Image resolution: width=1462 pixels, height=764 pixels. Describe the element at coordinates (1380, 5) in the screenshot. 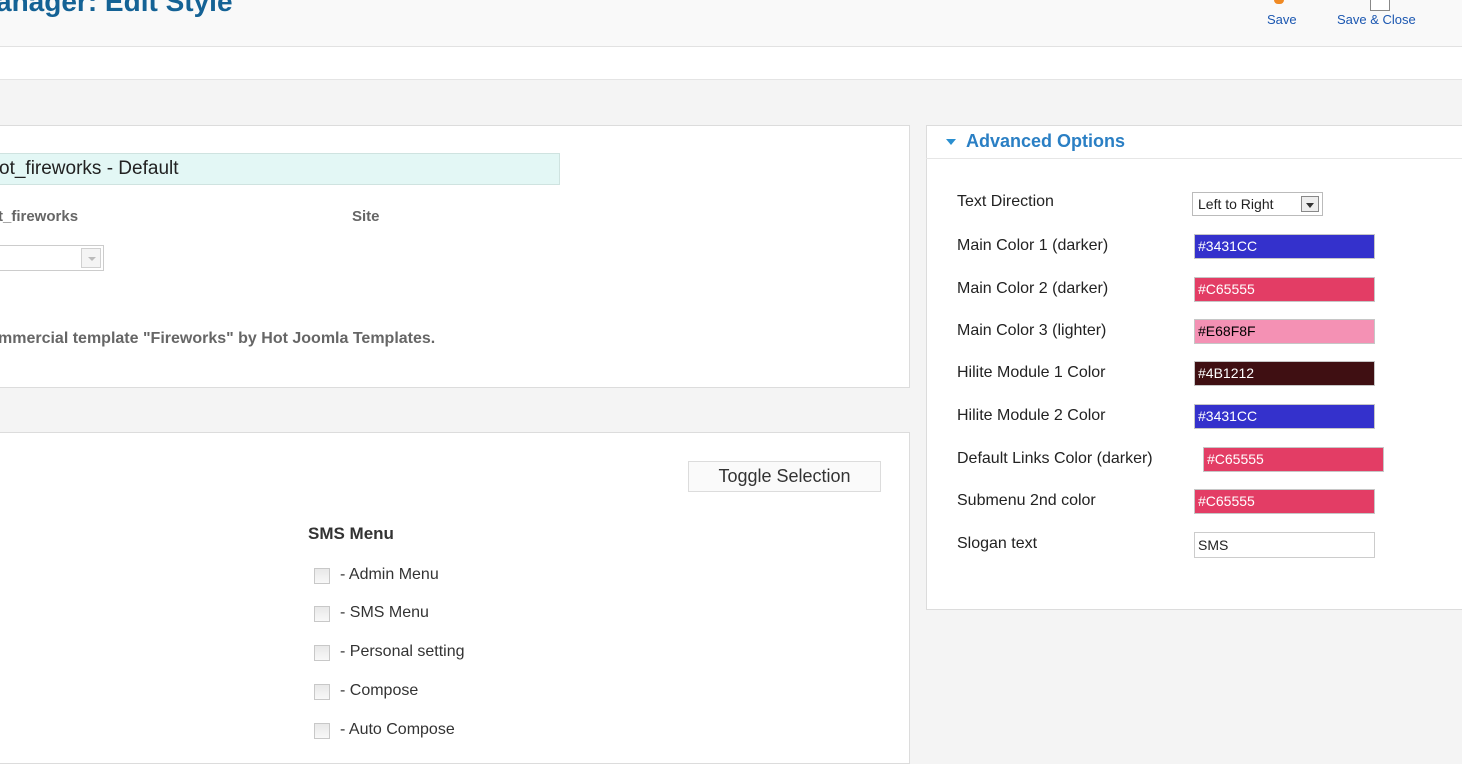

I see `save-close-icon` at that location.